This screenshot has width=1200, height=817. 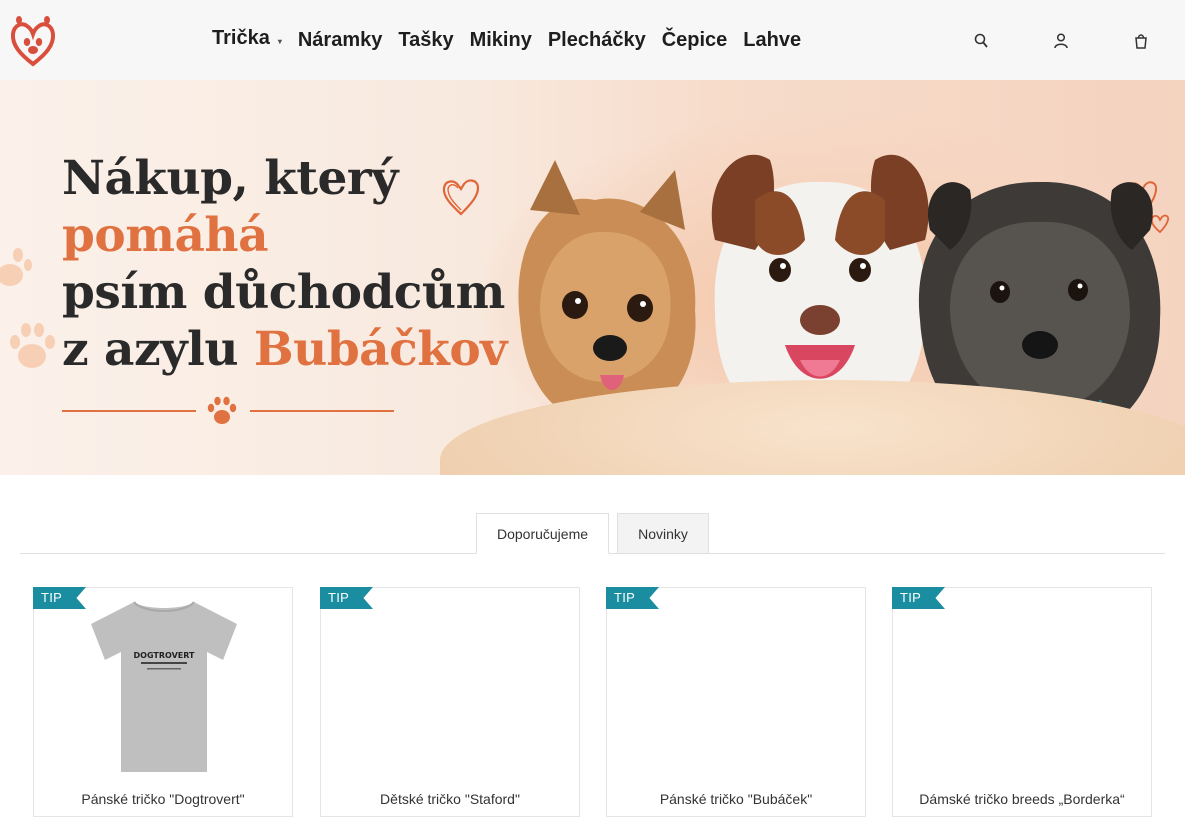 What do you see at coordinates (33, 40) in the screenshot?
I see `heart-paw-logo-icon` at bounding box center [33, 40].